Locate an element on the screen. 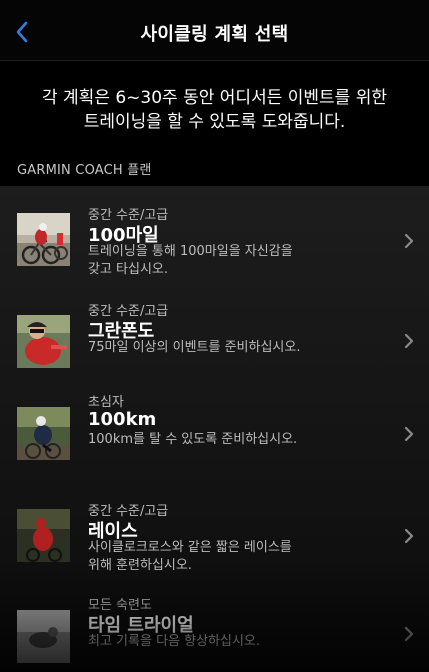  plan-description-line-1: 75마일 이상의 이벤트를 준비하십시오. is located at coordinates (194, 347).